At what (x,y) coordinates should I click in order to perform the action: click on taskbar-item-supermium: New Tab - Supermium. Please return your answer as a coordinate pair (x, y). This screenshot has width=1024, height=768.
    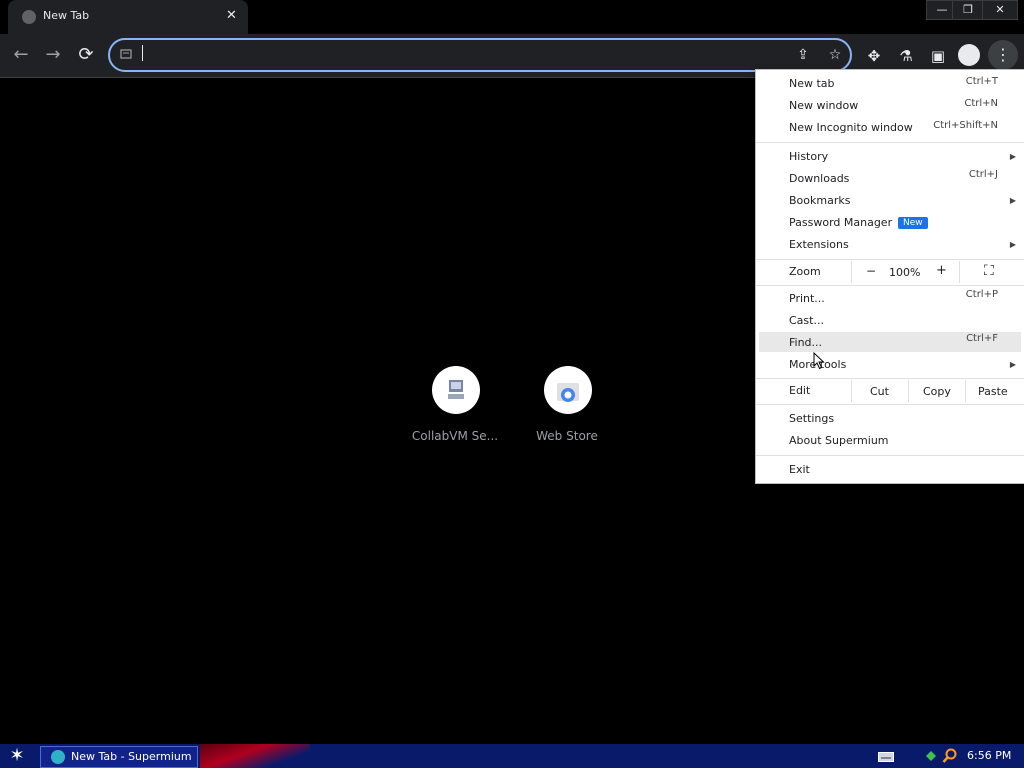
    Looking at the image, I should click on (119, 757).